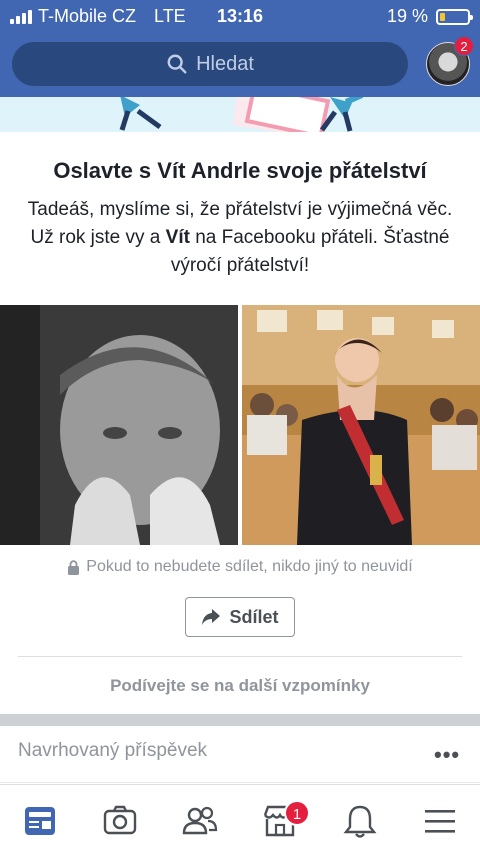  Describe the element at coordinates (240, 686) in the screenshot. I see `more-memories-link: Podívejte se na další vzpomínky` at that location.